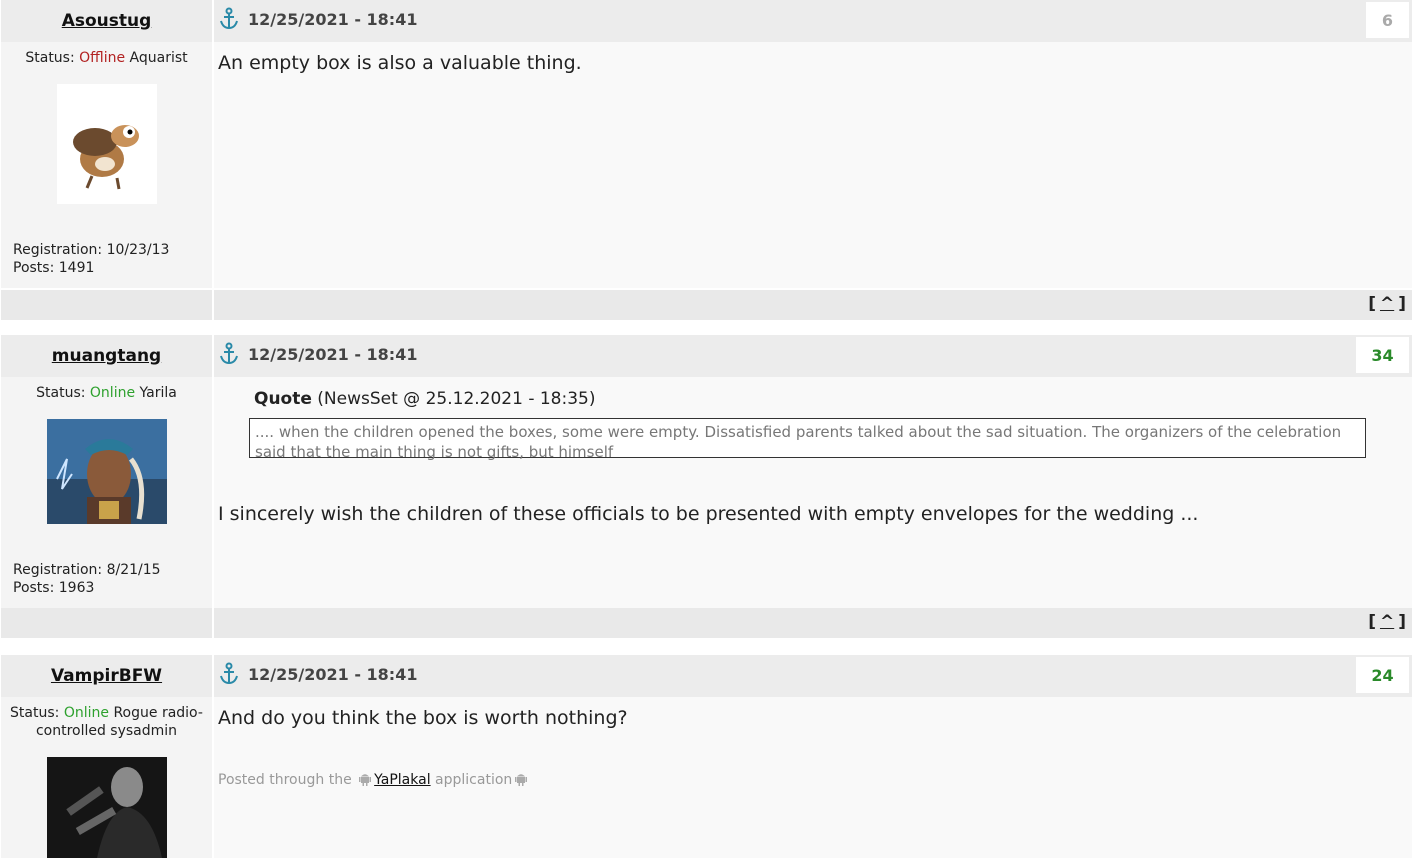 This screenshot has height=858, width=1412. Describe the element at coordinates (1382, 355) in the screenshot. I see `rating-badge: 34` at that location.